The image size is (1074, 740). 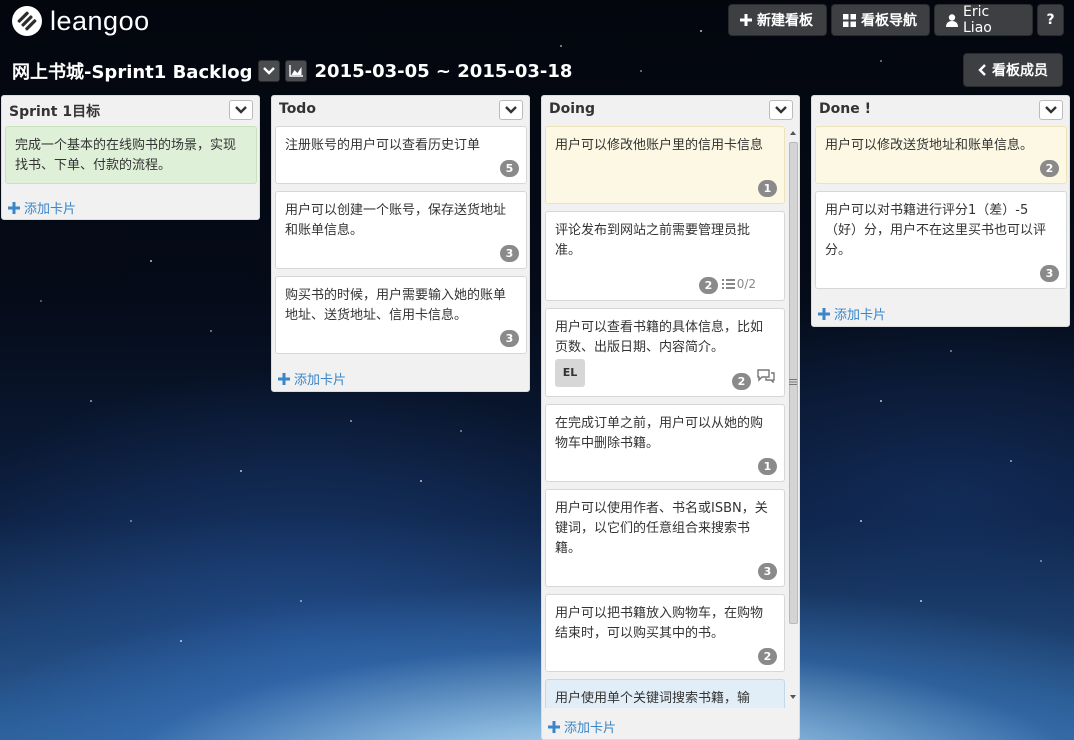 What do you see at coordinates (929, 145) in the screenshot?
I see `card-text: 用户可以修改送货地址和账单信息。` at bounding box center [929, 145].